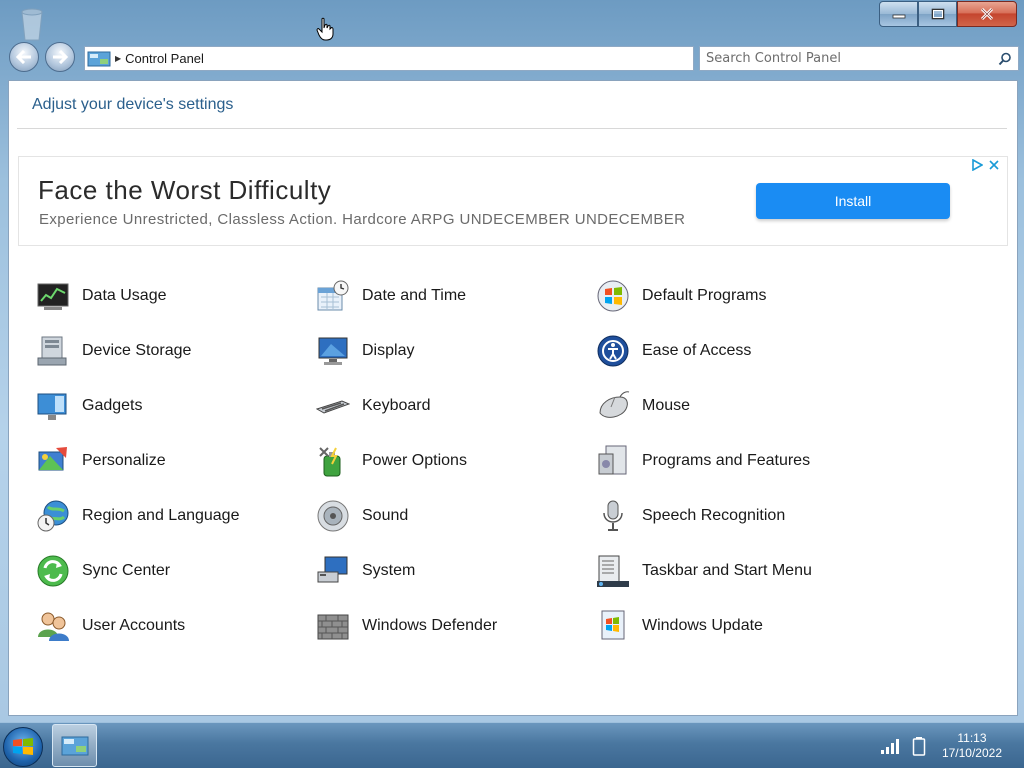 The image size is (1024, 768). I want to click on windows-logo-icon, so click(23, 746).